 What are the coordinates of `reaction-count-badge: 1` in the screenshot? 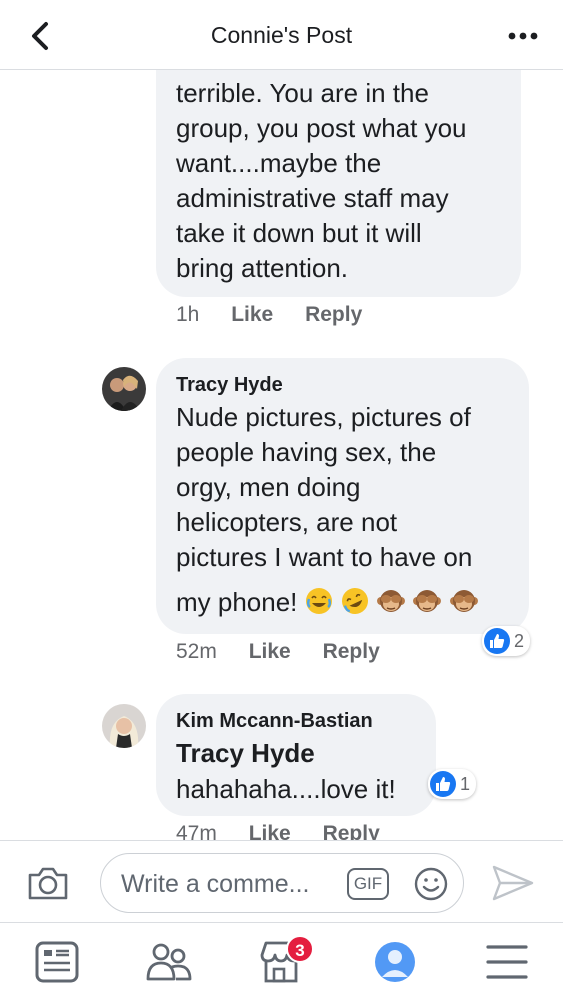 It's located at (452, 784).